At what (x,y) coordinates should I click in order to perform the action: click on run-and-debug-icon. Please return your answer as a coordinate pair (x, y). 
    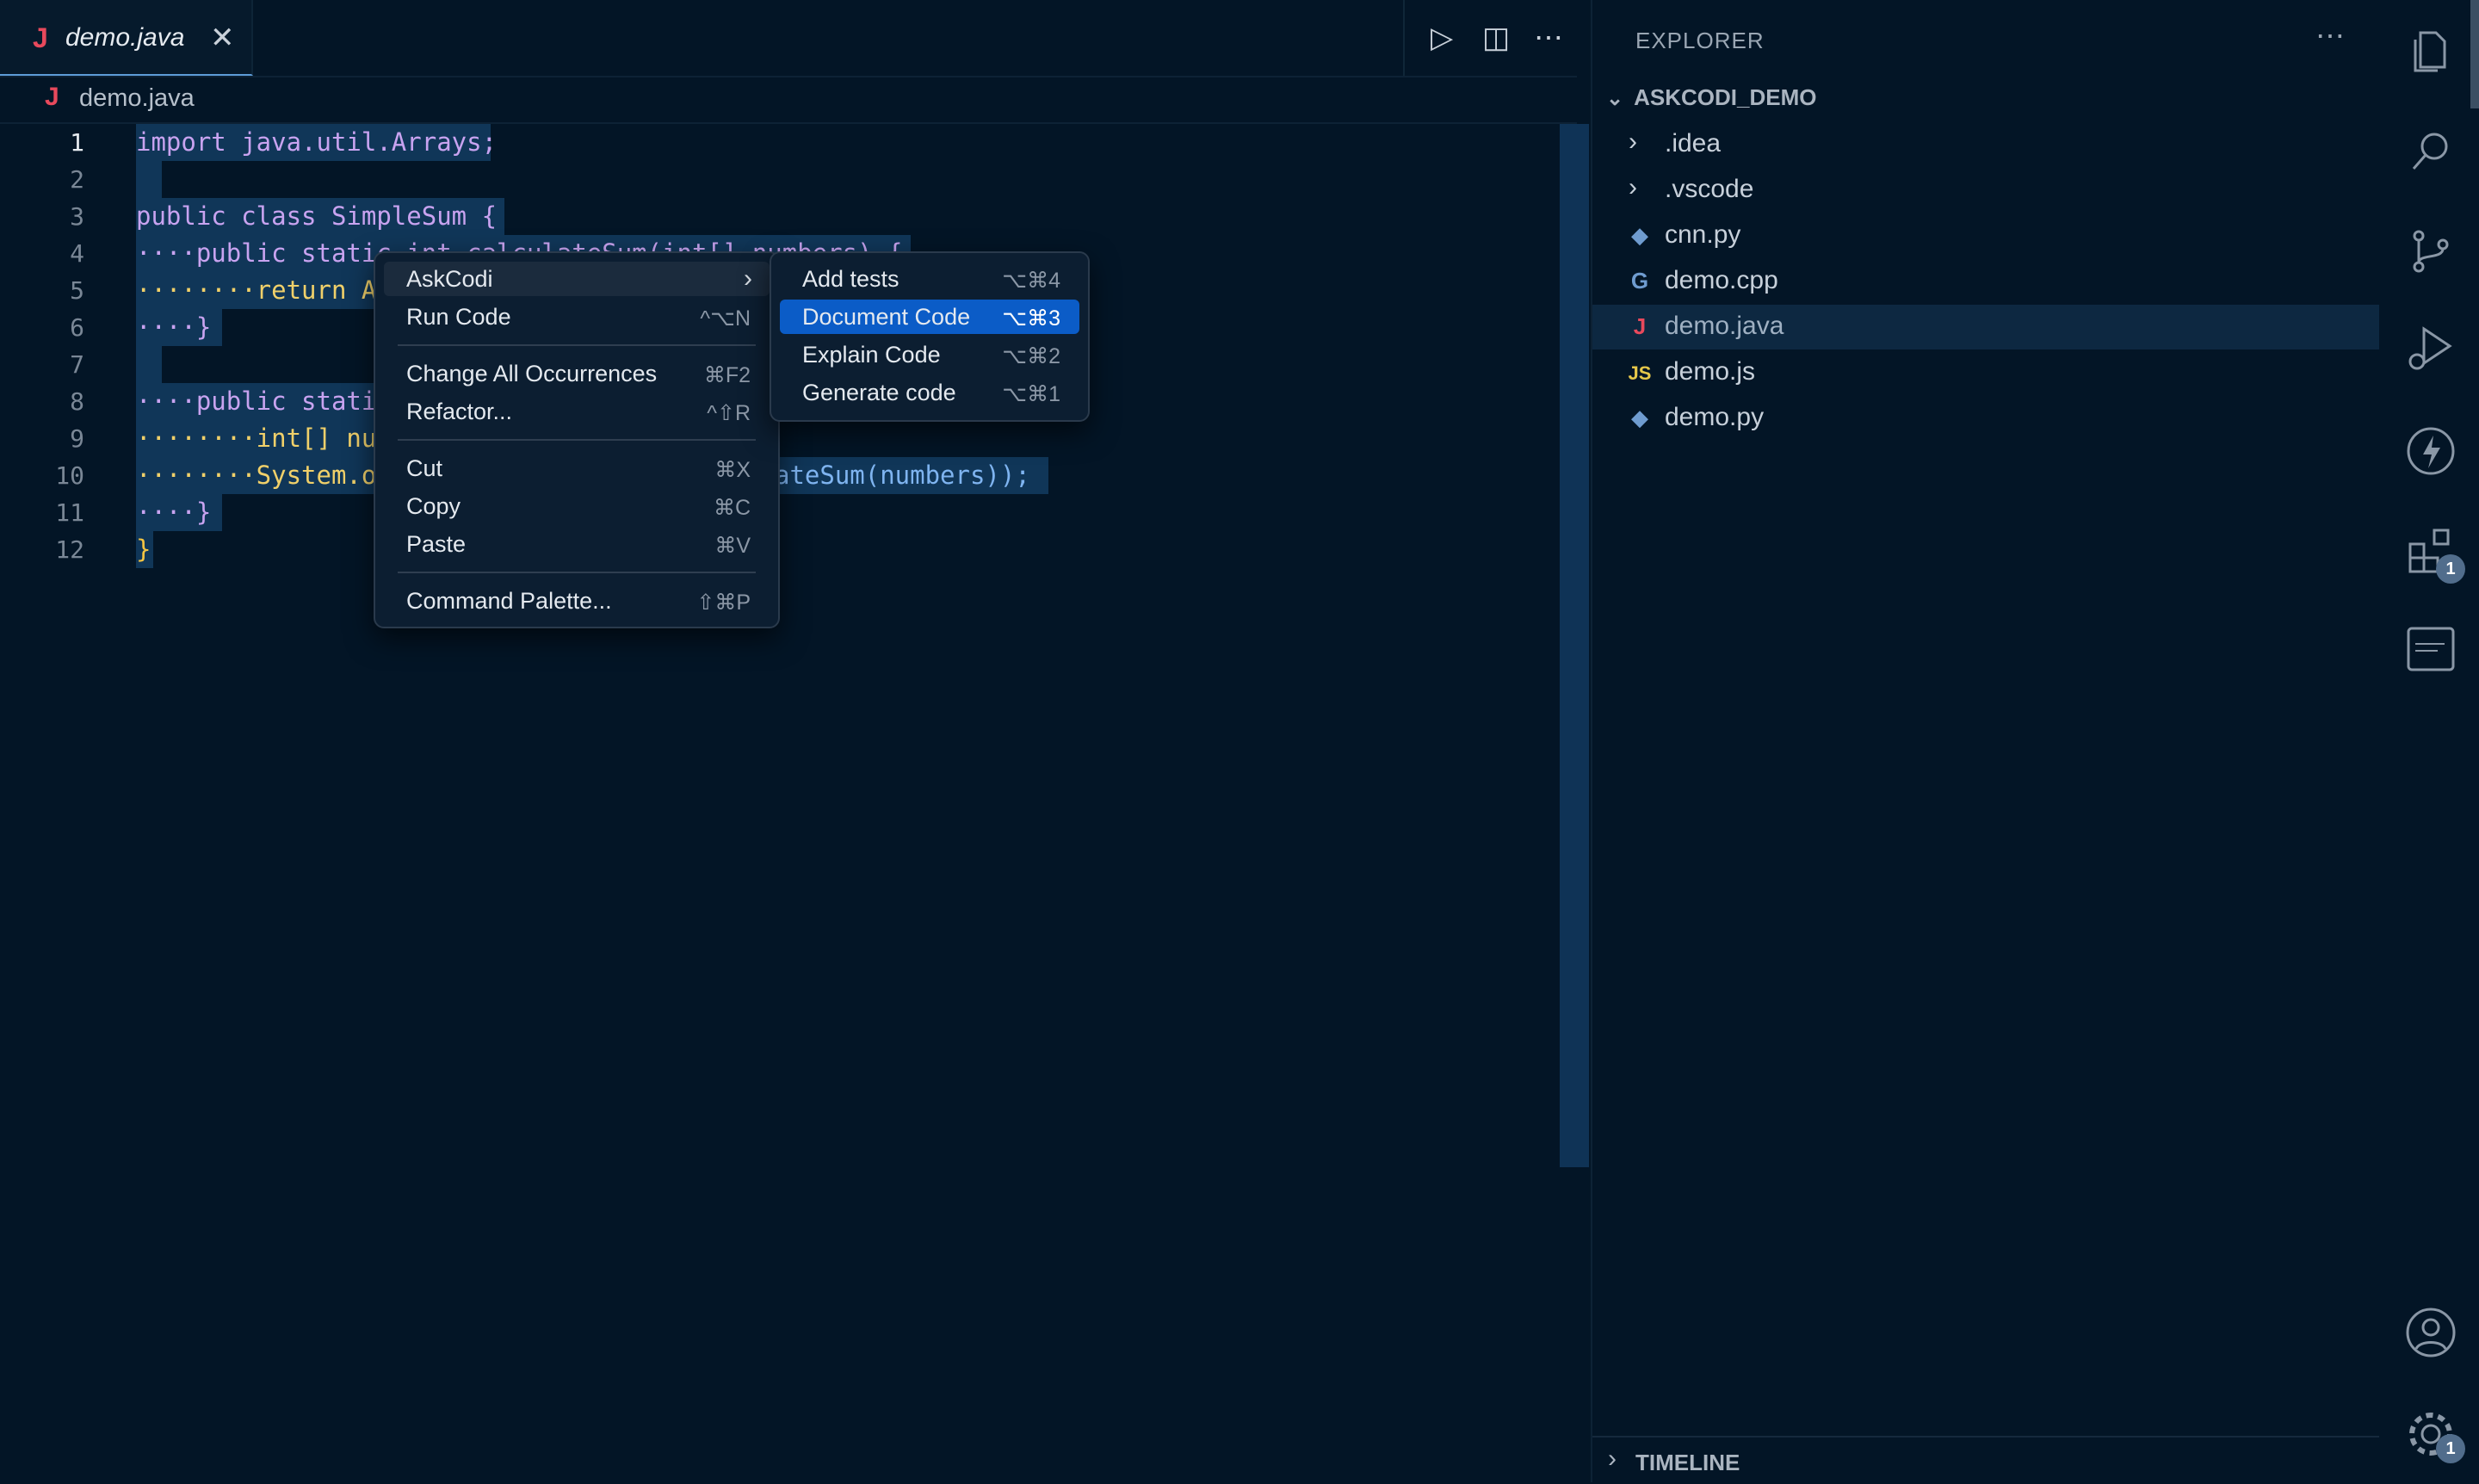
    Looking at the image, I should click on (2431, 348).